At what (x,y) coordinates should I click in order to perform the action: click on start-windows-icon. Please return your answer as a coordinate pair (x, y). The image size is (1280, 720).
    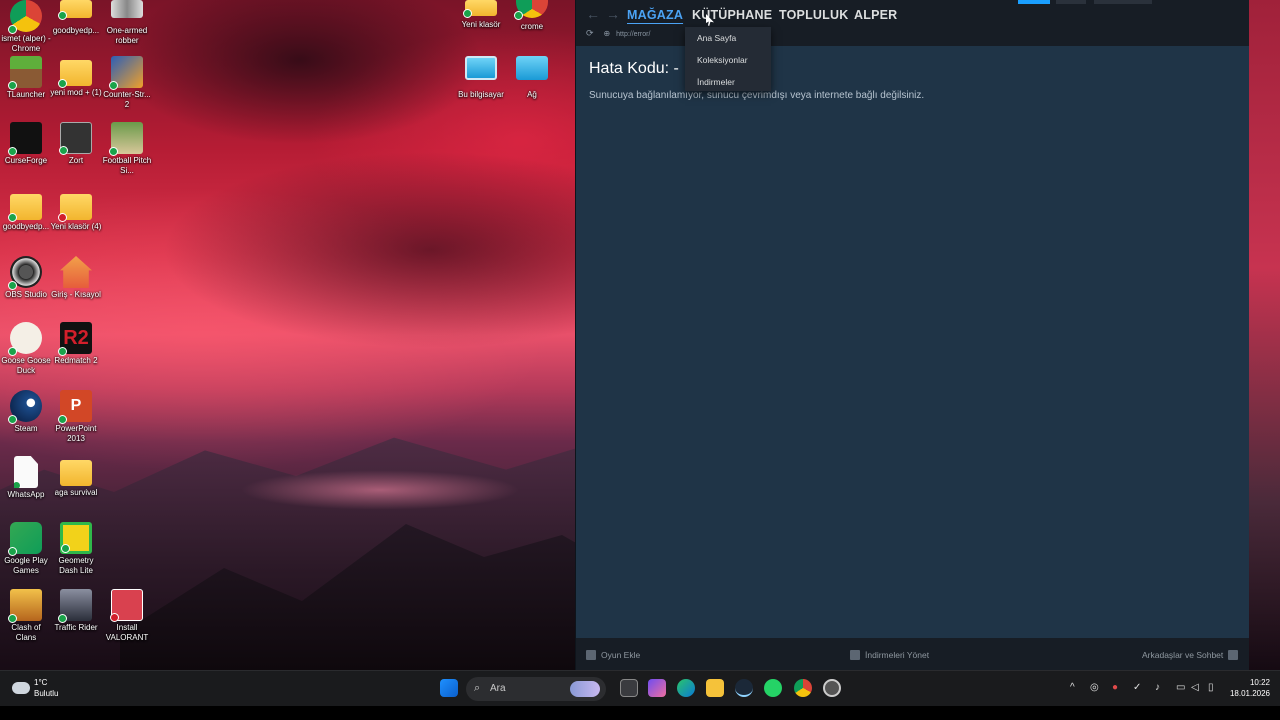
    Looking at the image, I should click on (449, 688).